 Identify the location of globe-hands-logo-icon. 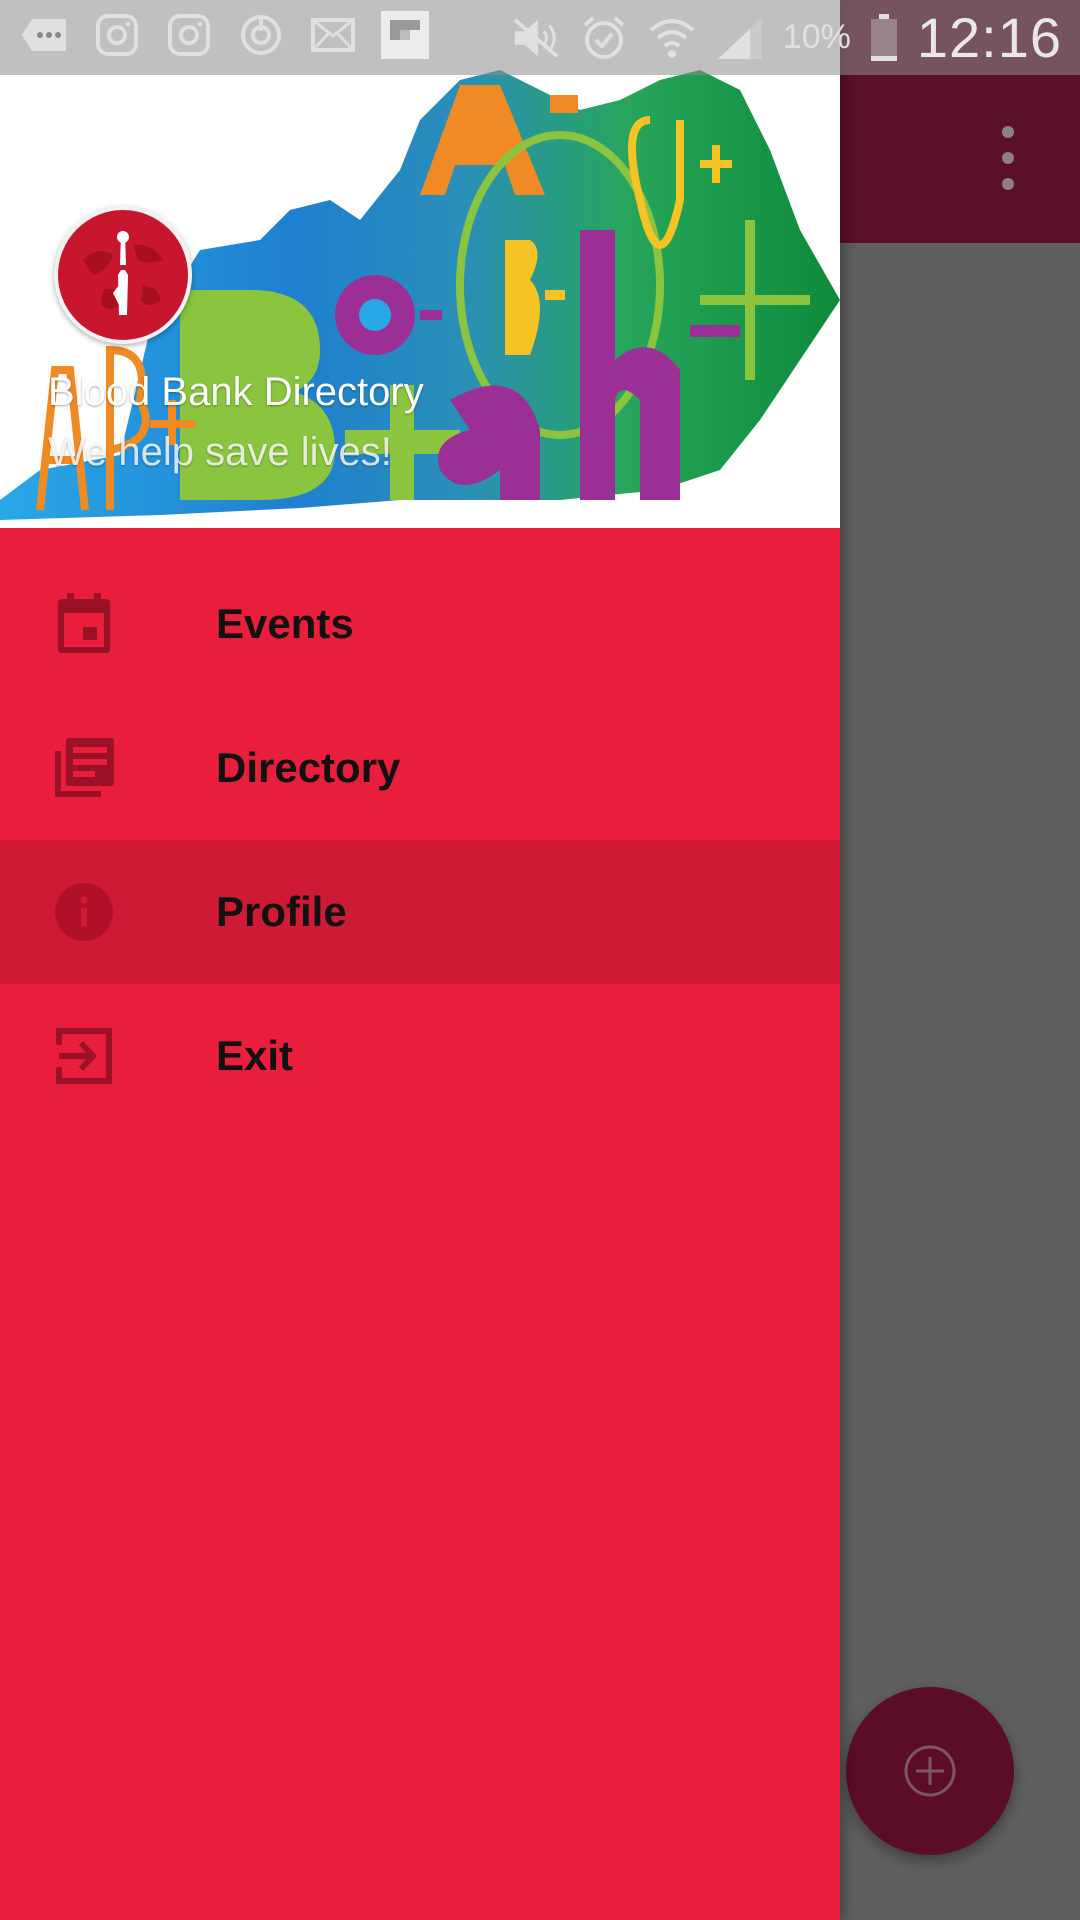
(123, 275).